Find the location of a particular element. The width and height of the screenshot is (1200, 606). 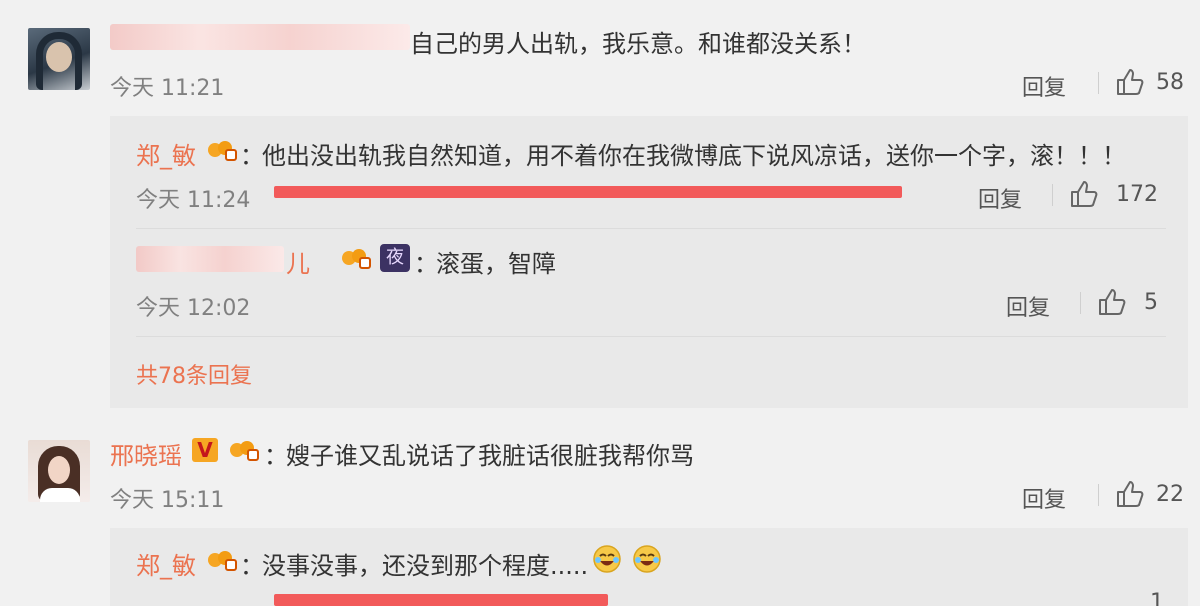

like-count: 5 is located at coordinates (1151, 302).